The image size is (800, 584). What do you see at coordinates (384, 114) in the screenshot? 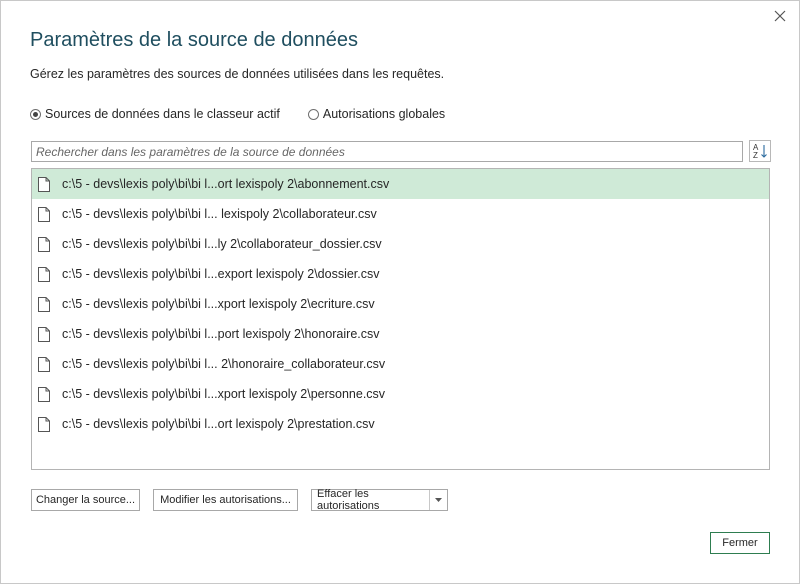
I see `radio-label-global-permissions: Autorisations globales` at bounding box center [384, 114].